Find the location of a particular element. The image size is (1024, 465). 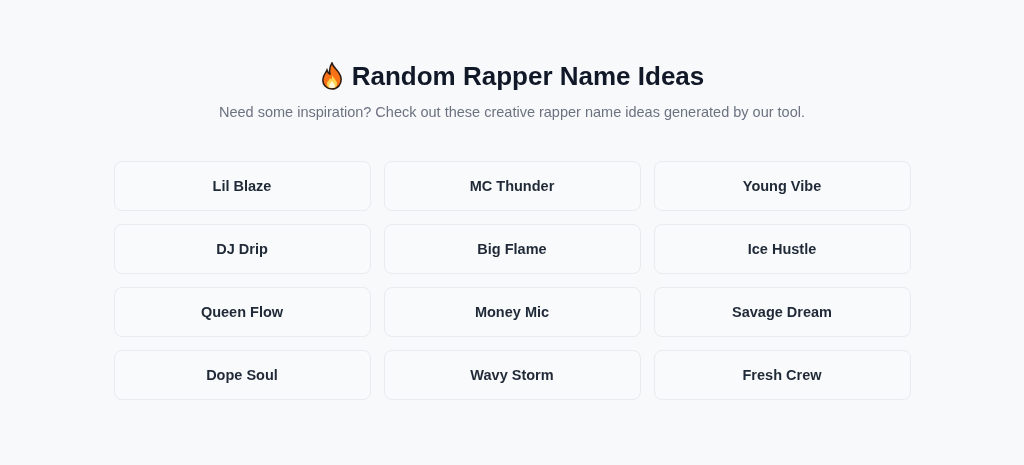

page-title: Random Rapper Name Ideas is located at coordinates (528, 76).